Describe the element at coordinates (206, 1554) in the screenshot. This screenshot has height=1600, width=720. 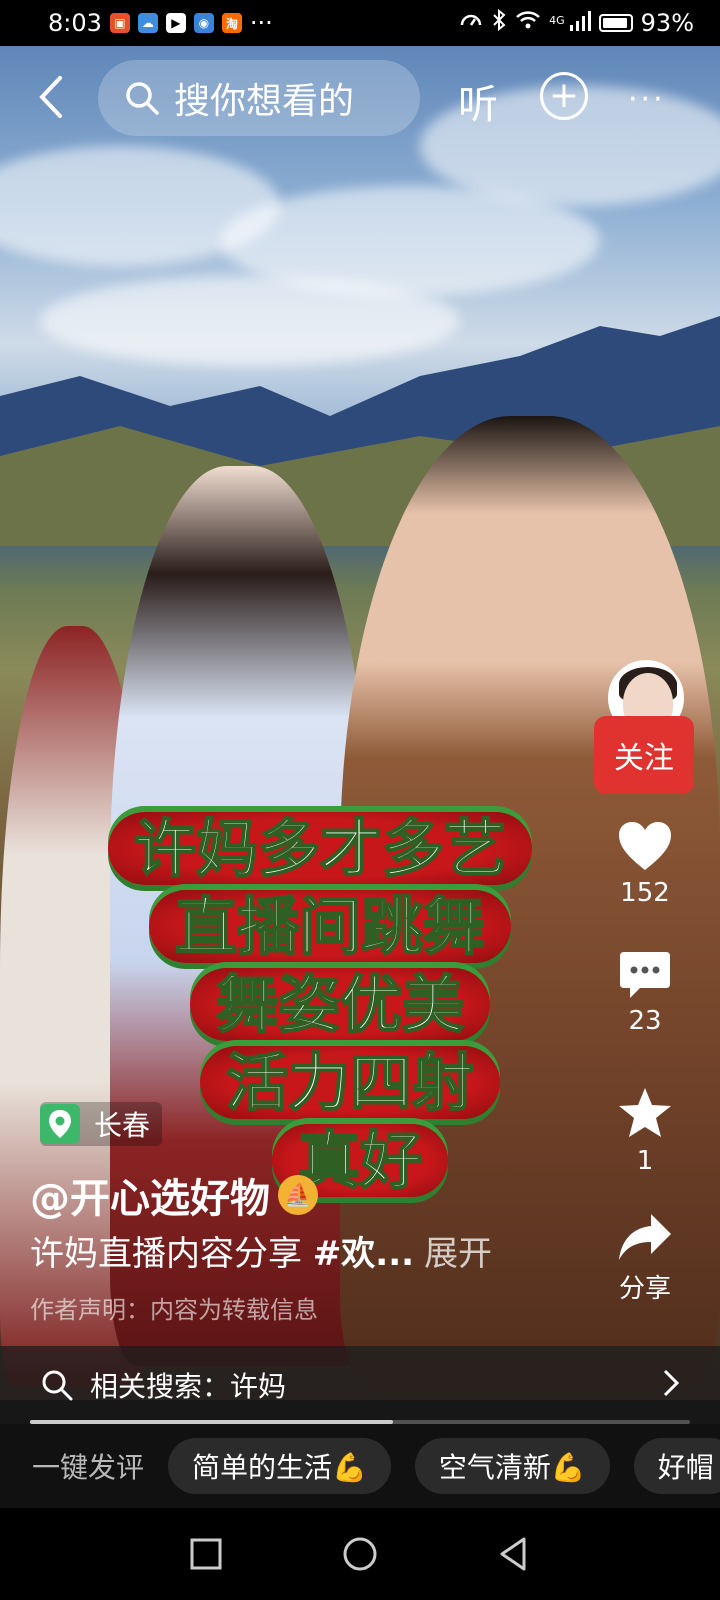
I see `recent-apps-square-icon` at that location.